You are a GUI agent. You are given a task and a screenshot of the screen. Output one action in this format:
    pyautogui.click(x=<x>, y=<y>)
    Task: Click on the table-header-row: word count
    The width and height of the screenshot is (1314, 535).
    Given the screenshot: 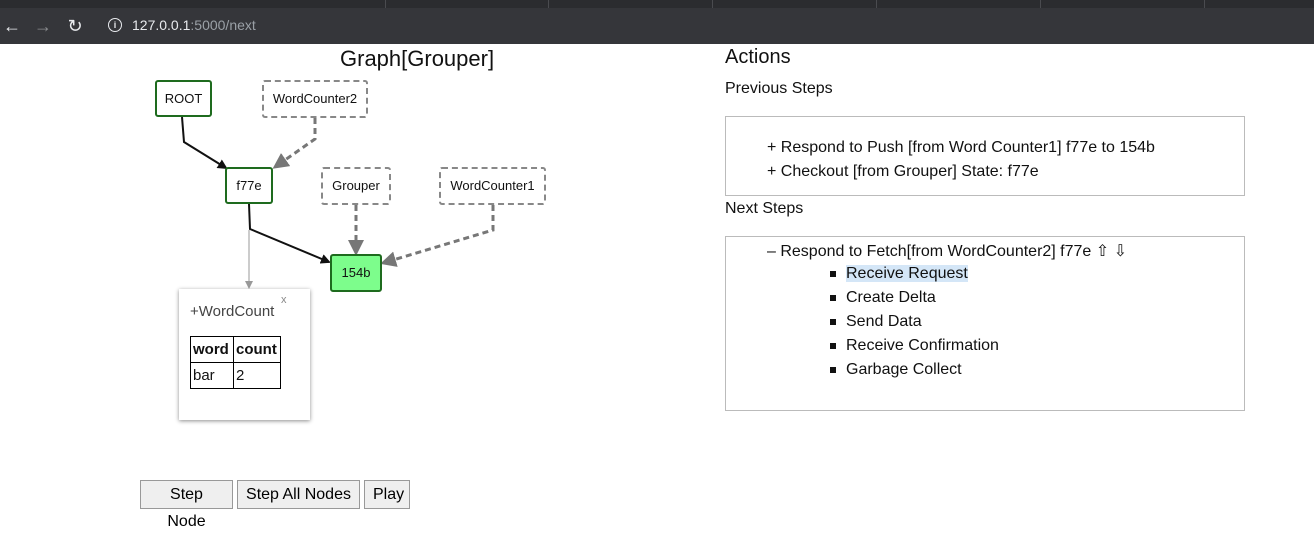 What is the action you would take?
    pyautogui.click(x=235, y=349)
    